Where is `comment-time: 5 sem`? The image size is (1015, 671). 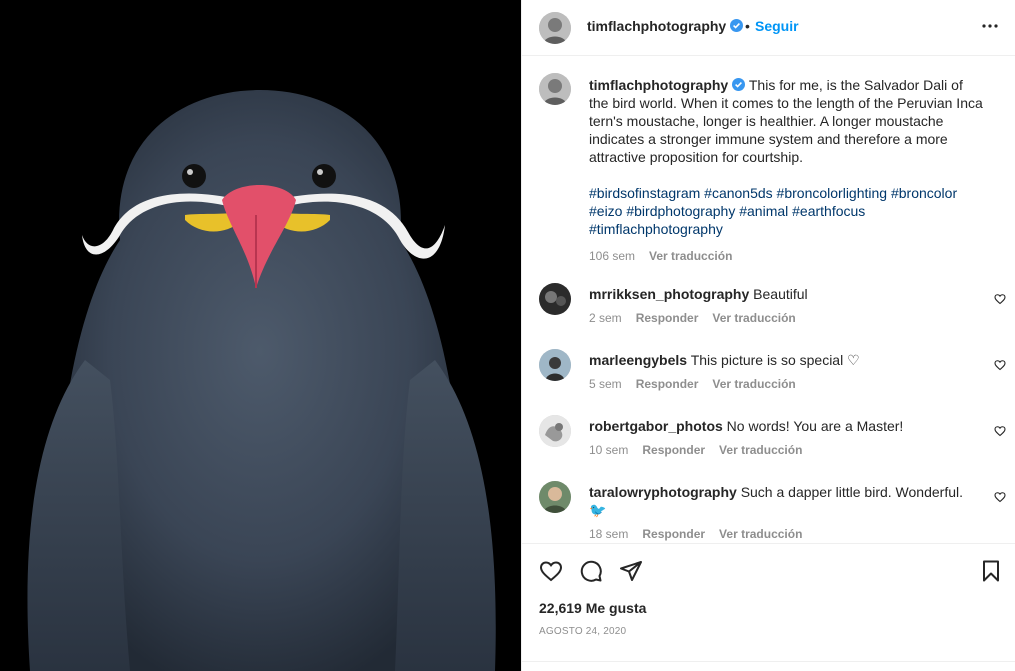 comment-time: 5 sem is located at coordinates (605, 384).